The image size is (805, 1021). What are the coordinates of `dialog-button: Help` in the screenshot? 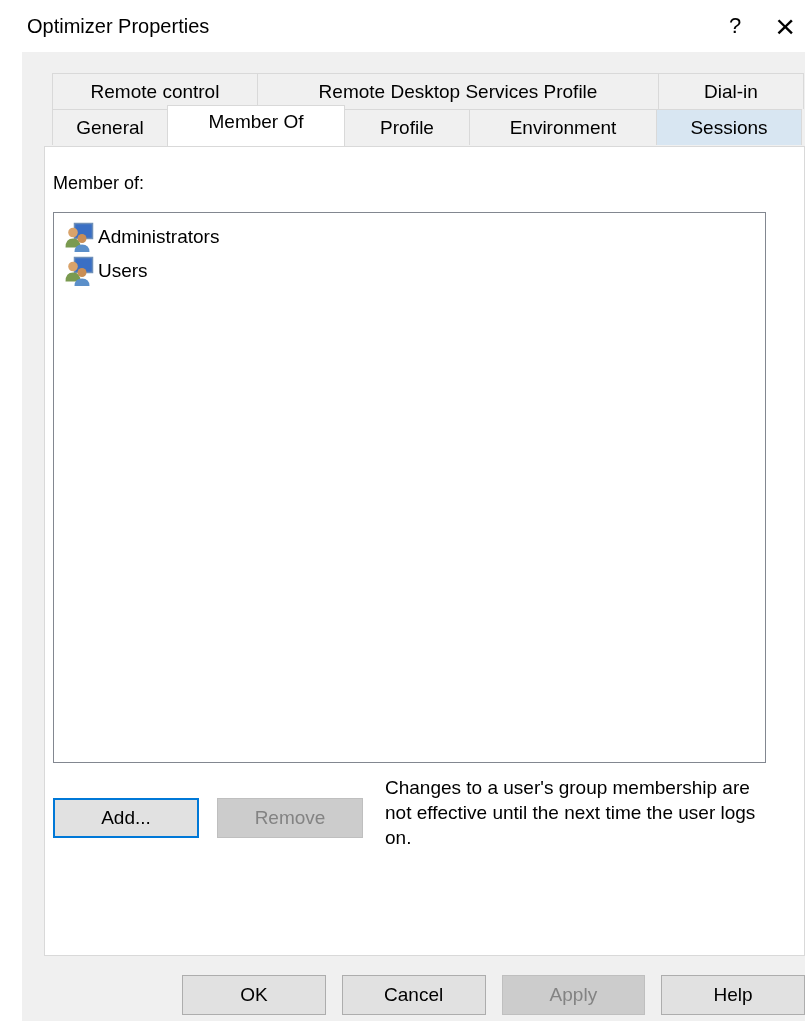 It's located at (733, 995).